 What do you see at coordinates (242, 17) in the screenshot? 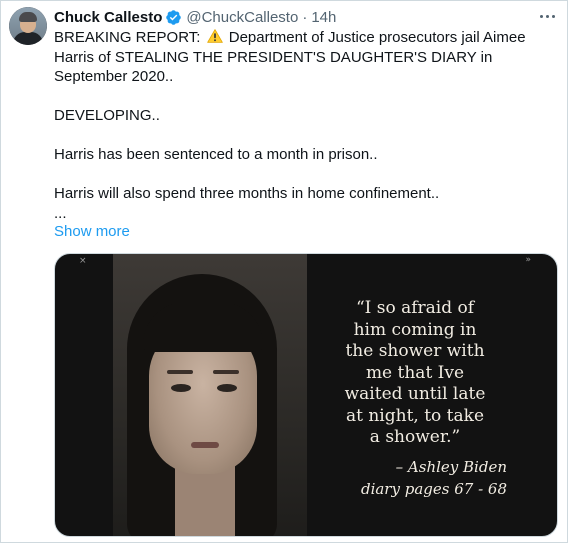
I see `author-handle: @ChuckCallesto` at bounding box center [242, 17].